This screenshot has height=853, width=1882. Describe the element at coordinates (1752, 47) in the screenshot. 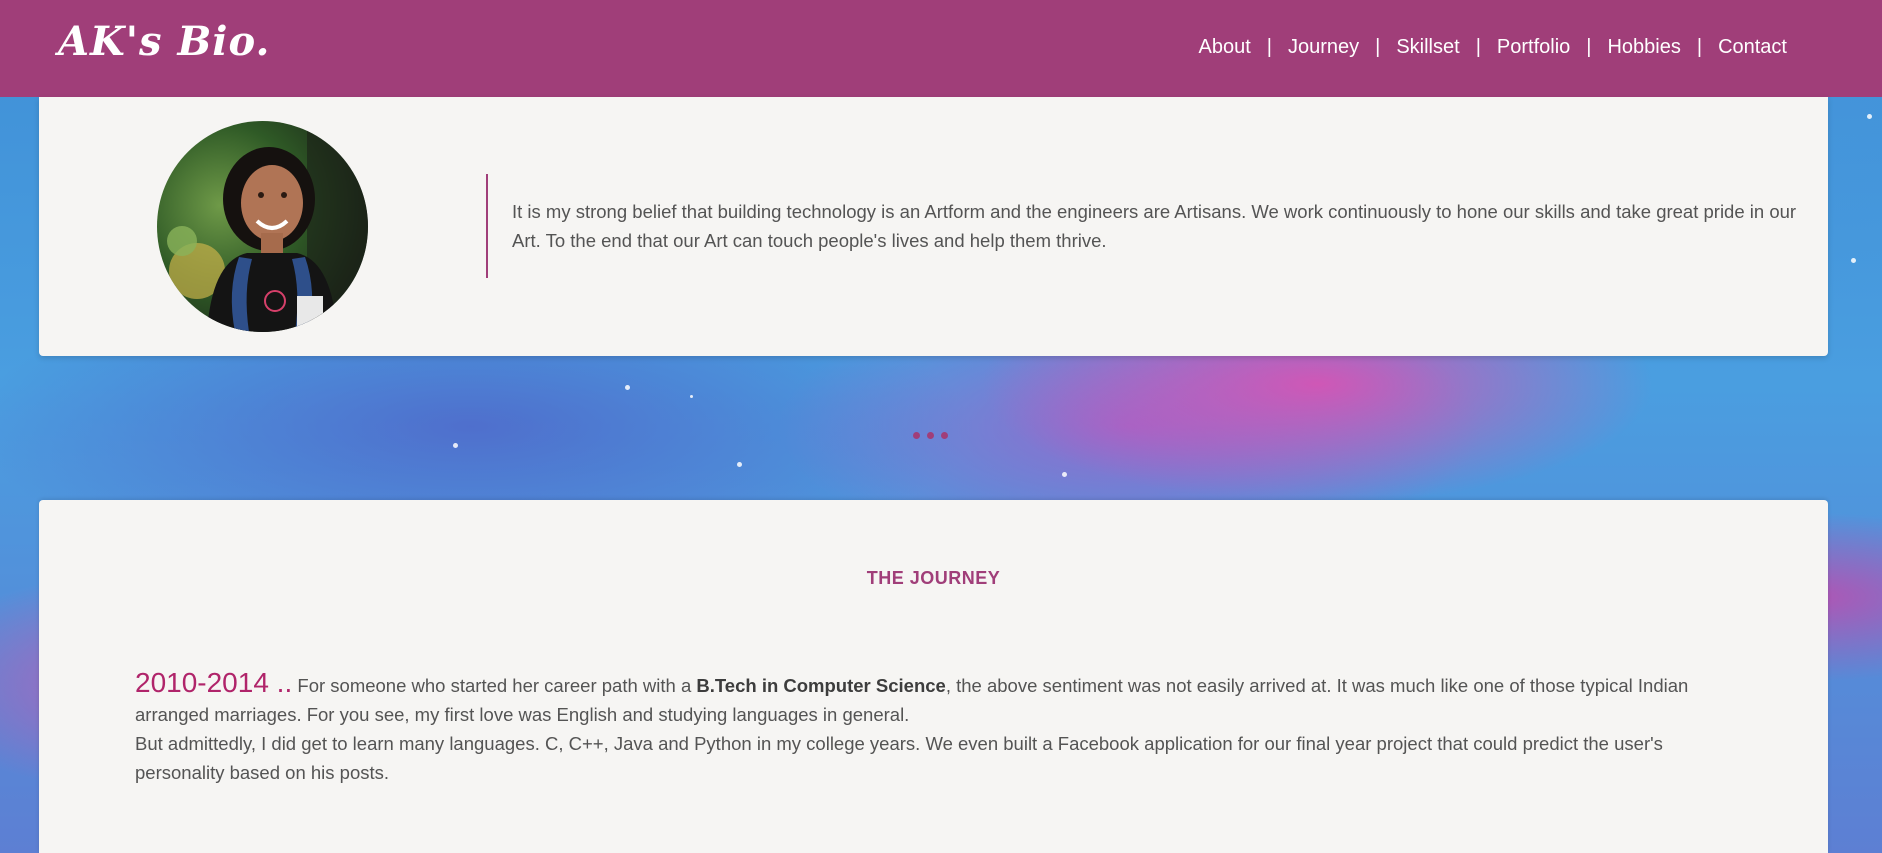

I see `nav-link-contact: Contact` at that location.